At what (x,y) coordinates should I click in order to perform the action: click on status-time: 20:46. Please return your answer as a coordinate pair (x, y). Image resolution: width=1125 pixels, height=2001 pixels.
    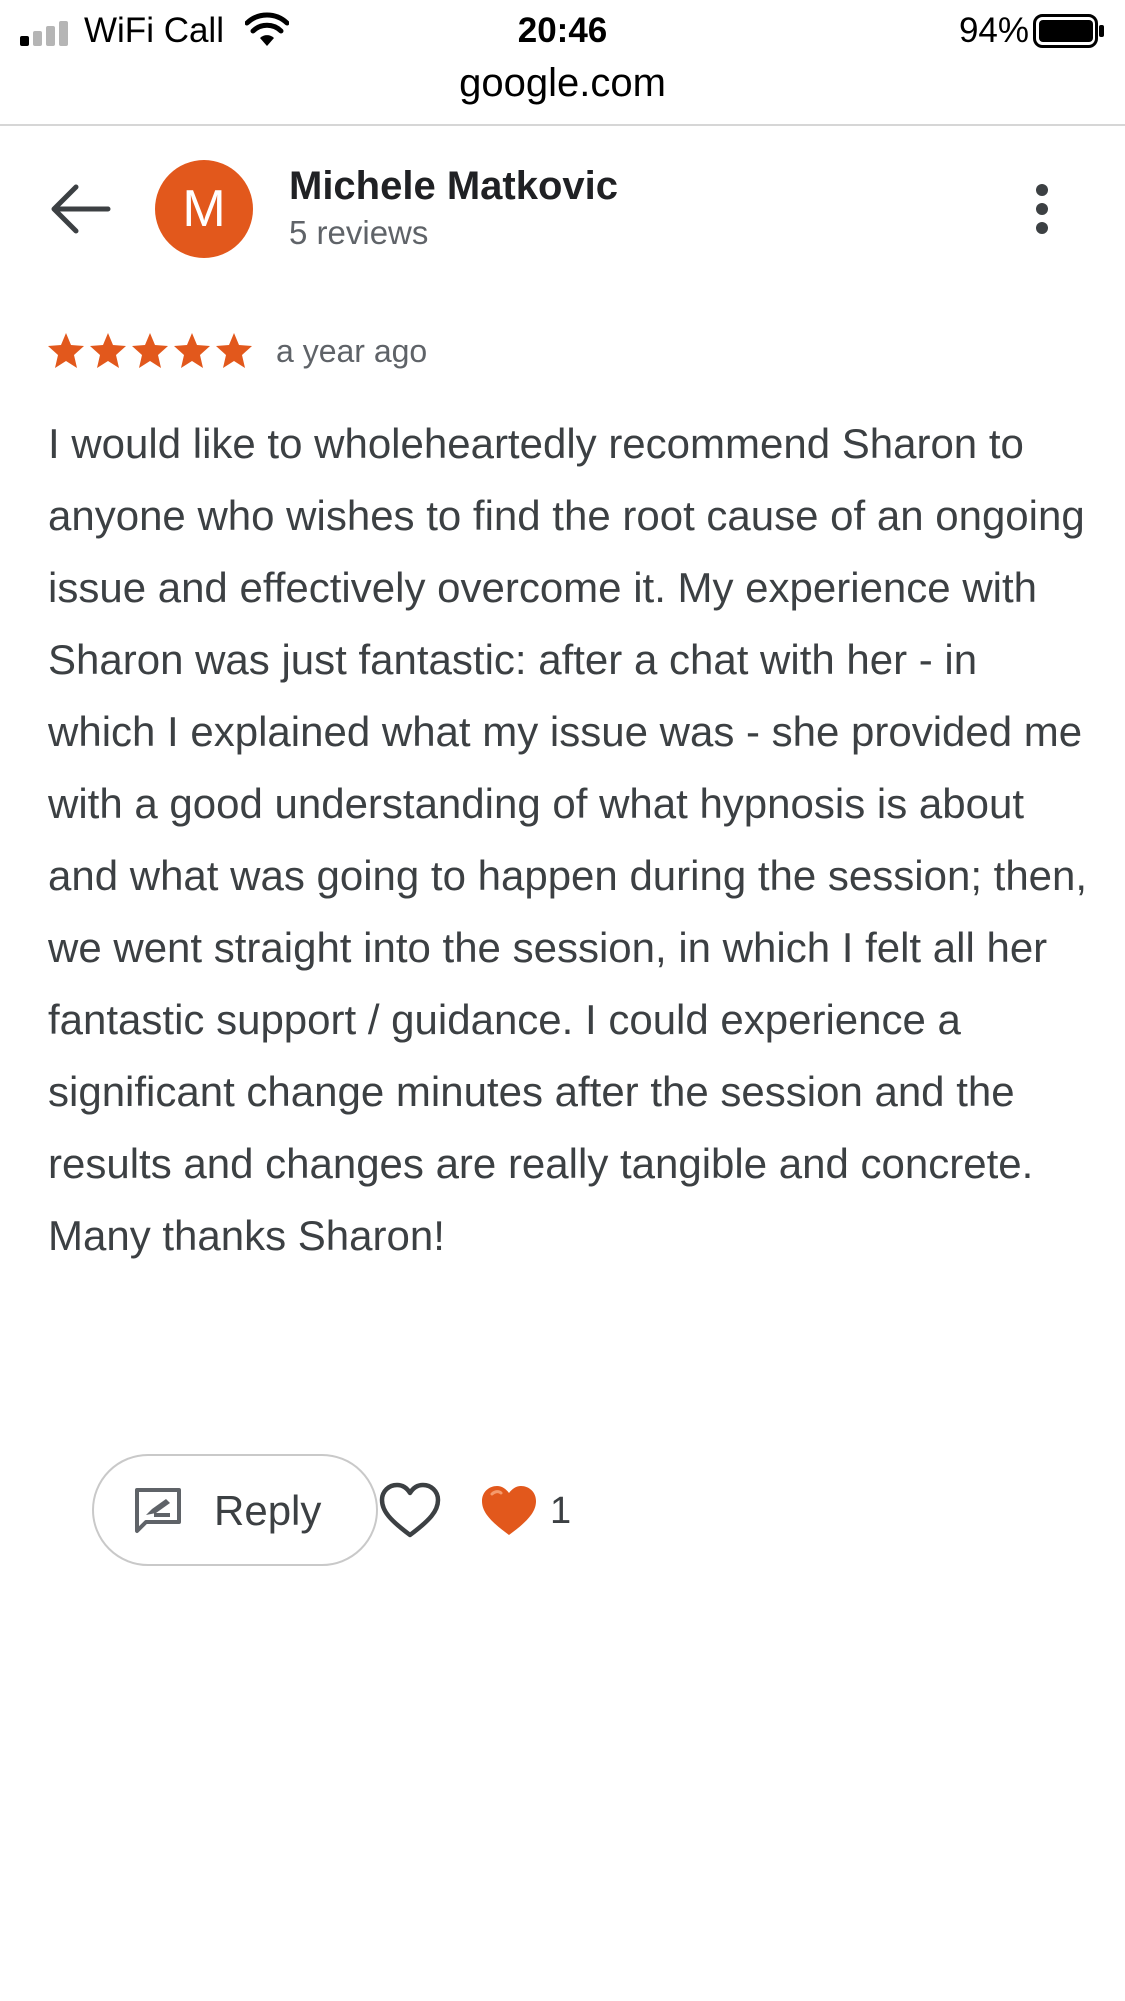
    Looking at the image, I should click on (562, 30).